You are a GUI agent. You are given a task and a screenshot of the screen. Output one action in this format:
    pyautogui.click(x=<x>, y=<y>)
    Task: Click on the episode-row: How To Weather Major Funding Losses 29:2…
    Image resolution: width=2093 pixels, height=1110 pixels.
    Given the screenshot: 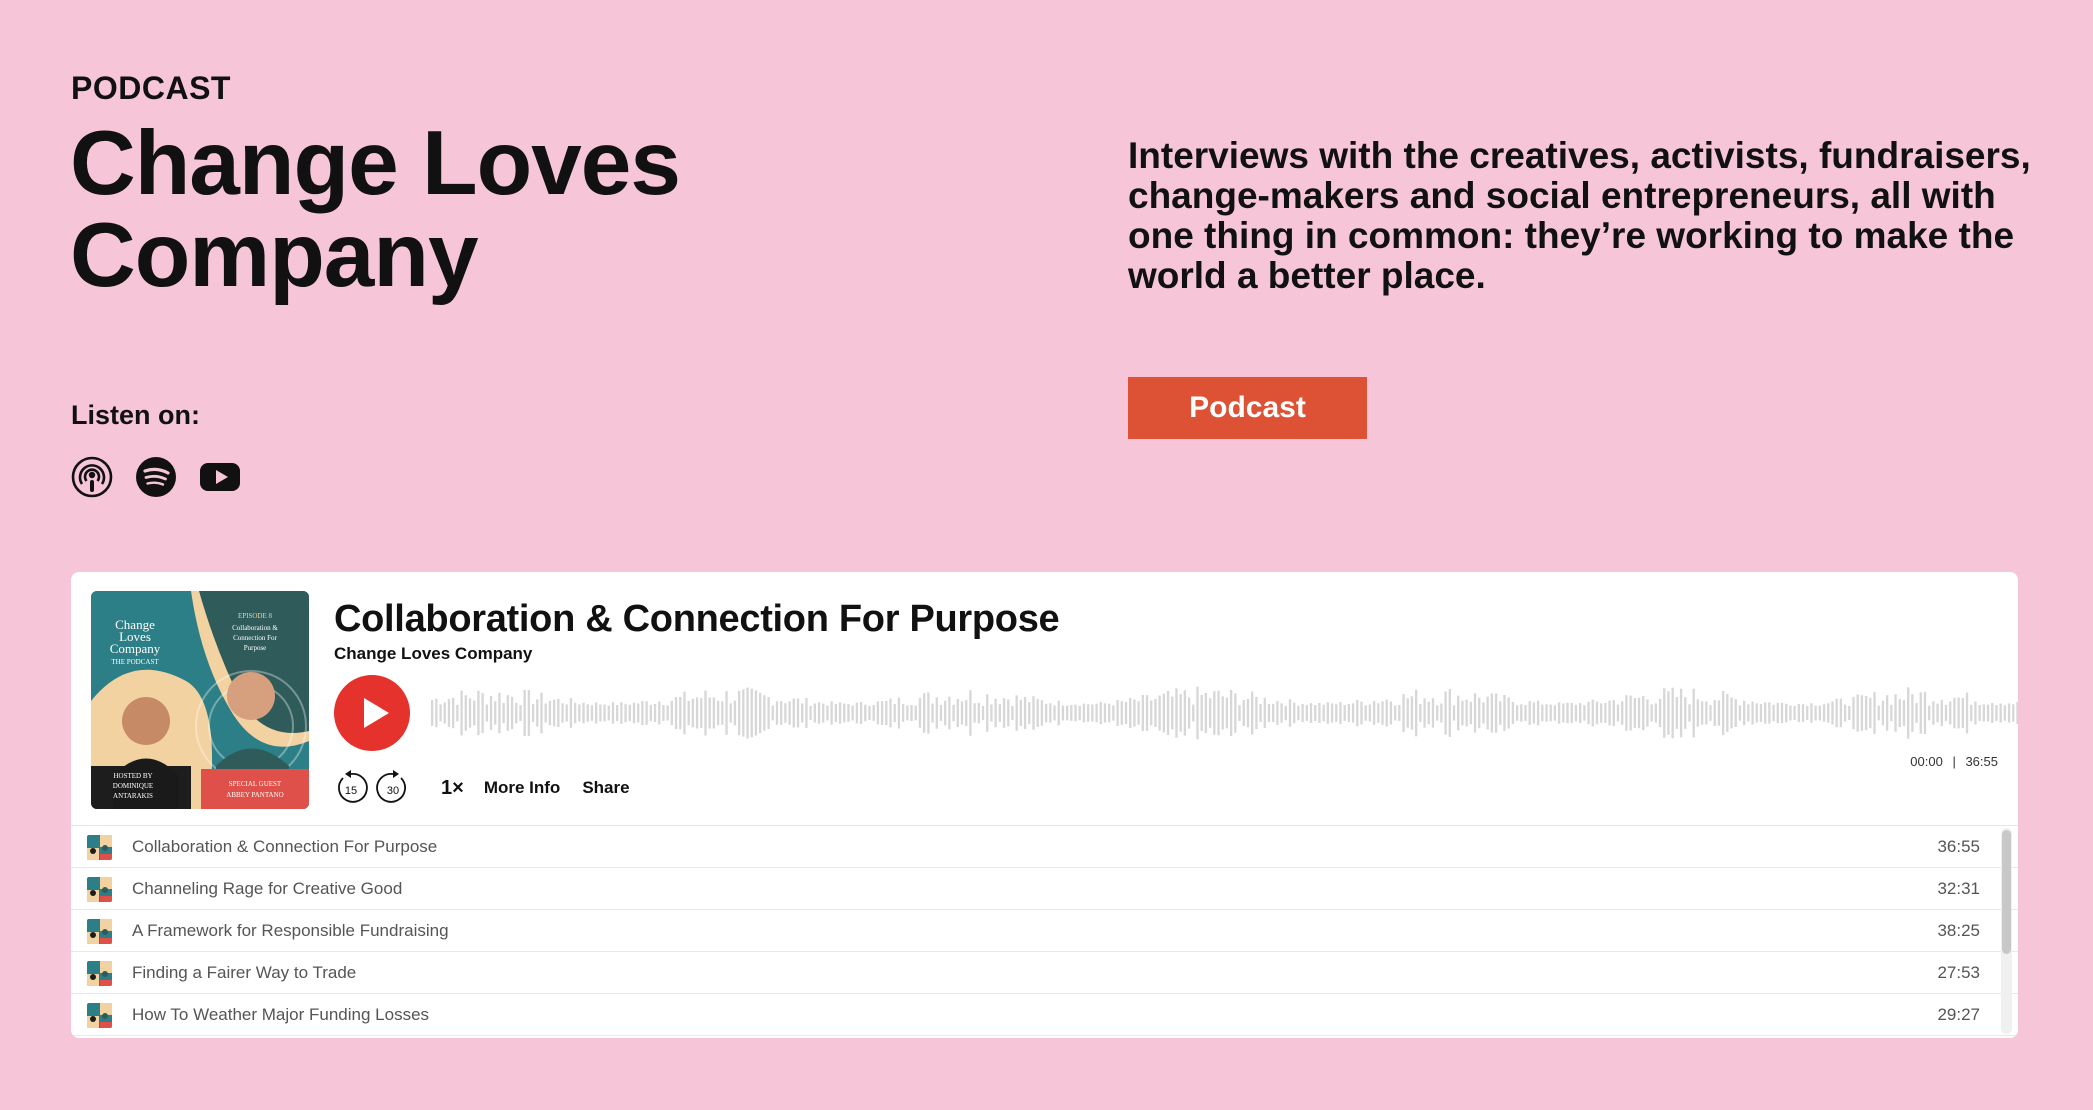 What is the action you would take?
    pyautogui.click(x=1044, y=1015)
    